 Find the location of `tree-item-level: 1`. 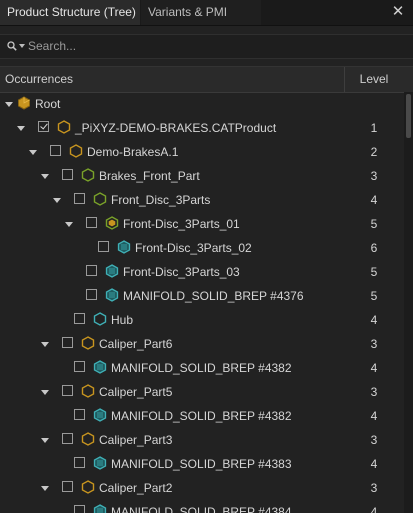

tree-item-level: 1 is located at coordinates (374, 128).